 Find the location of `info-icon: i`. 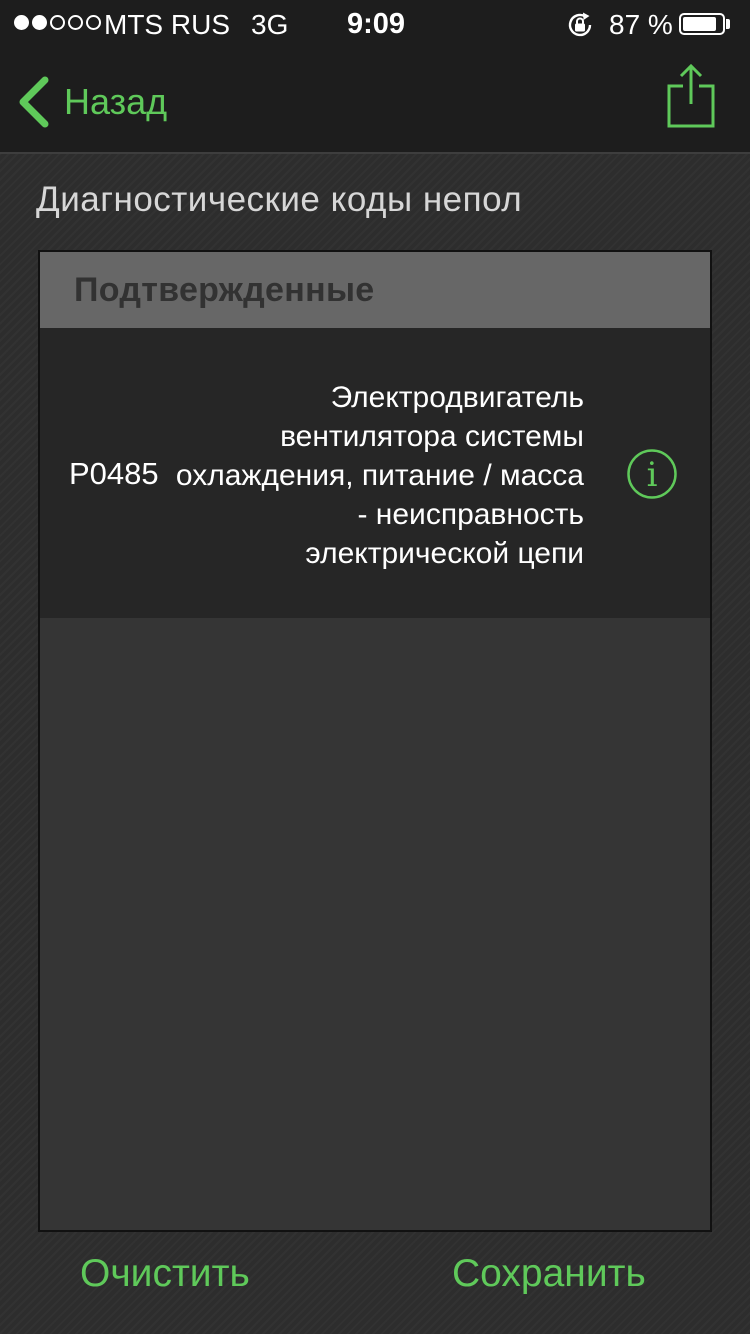

info-icon: i is located at coordinates (652, 474).